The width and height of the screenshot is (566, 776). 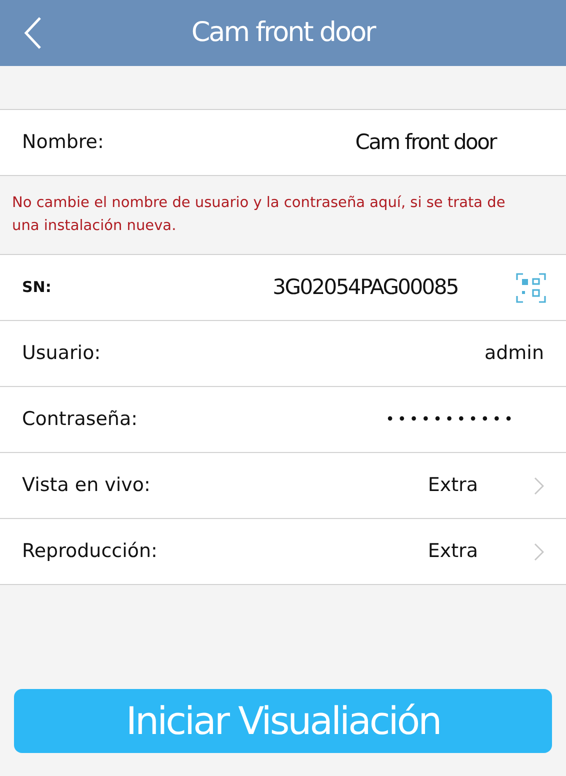 What do you see at coordinates (90, 551) in the screenshot?
I see `field-label: Reproducción:` at bounding box center [90, 551].